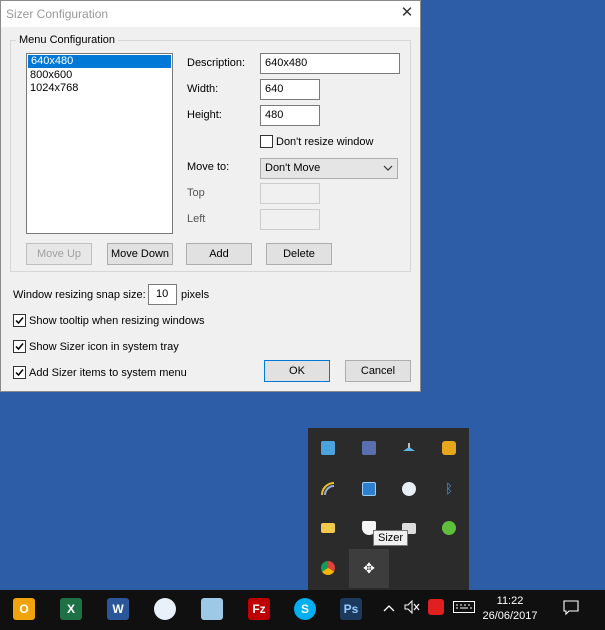  I want to click on evernote-icon, so click(449, 528).